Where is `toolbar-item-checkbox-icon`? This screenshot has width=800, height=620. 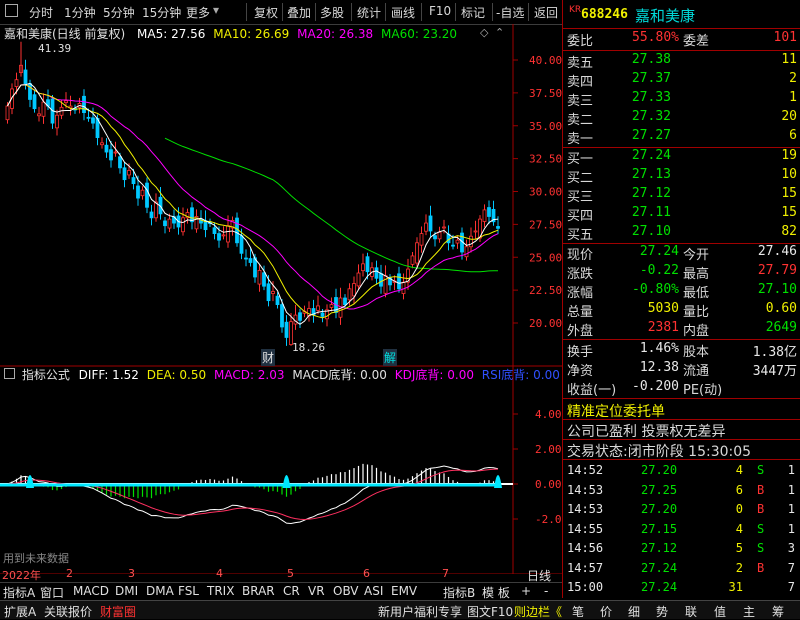 toolbar-item-checkbox-icon is located at coordinates (11, 10).